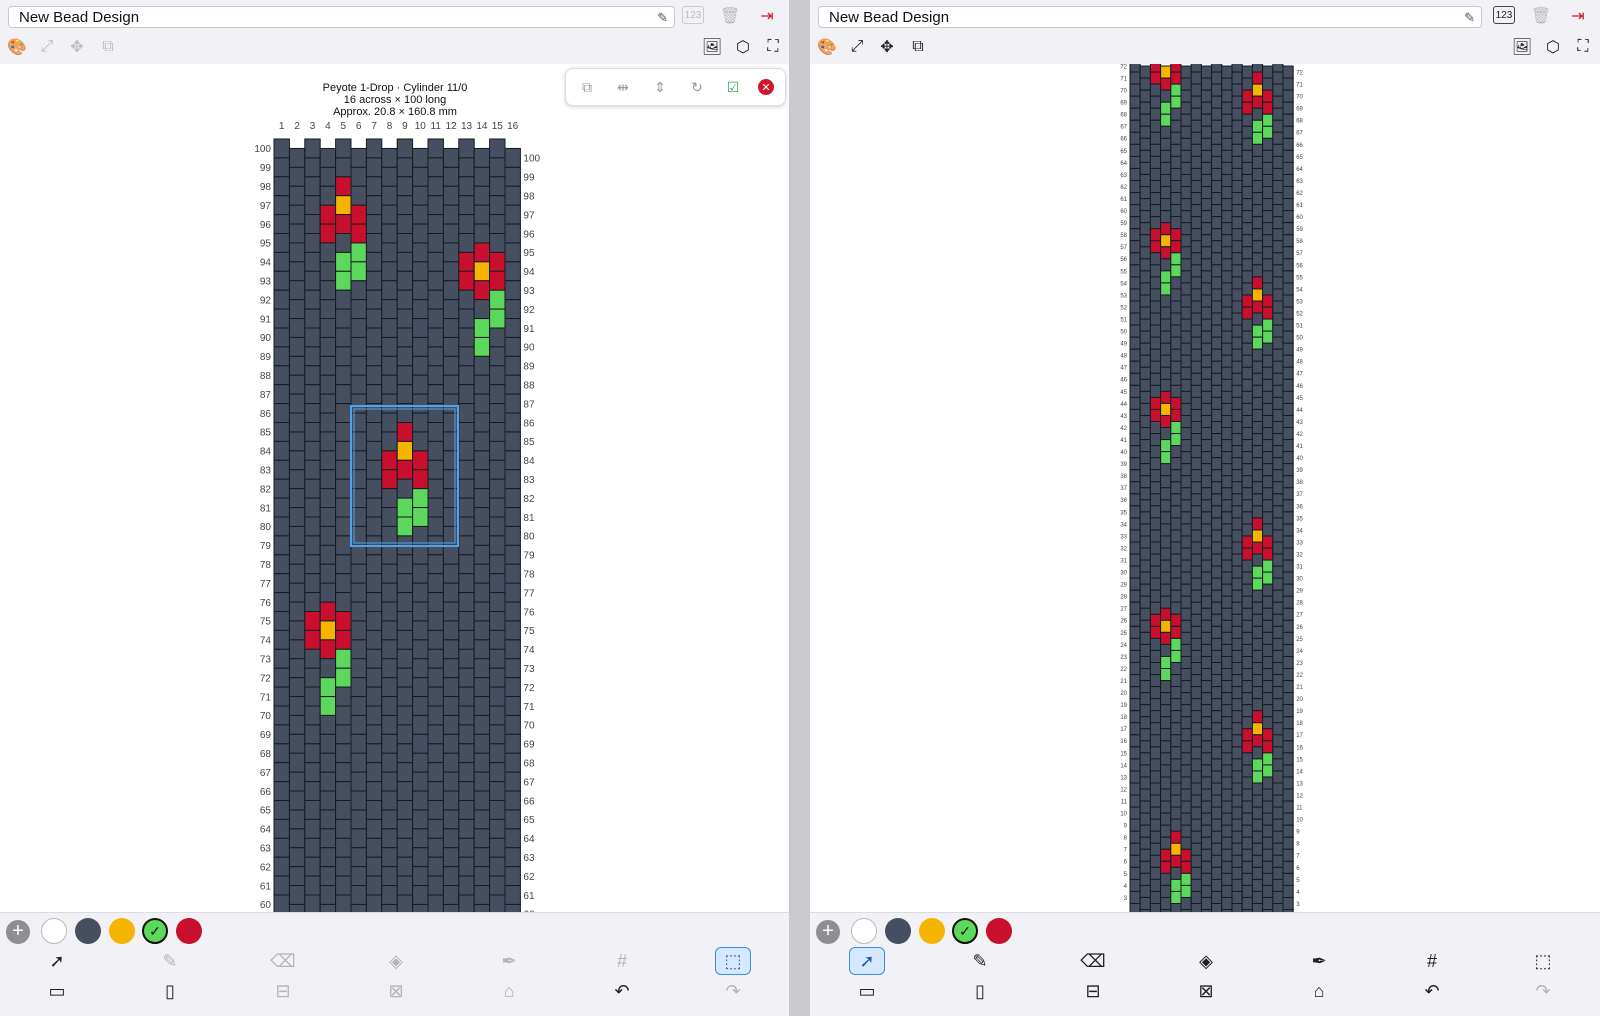 The image size is (1600, 1016). What do you see at coordinates (730, 16) in the screenshot?
I see `delete-icon: 🗑` at bounding box center [730, 16].